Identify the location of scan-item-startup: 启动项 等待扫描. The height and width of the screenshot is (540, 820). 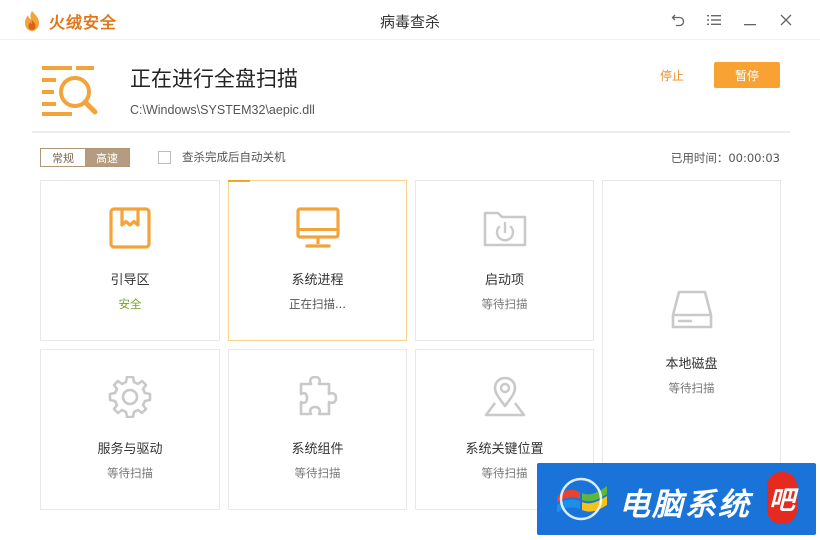
(504, 260).